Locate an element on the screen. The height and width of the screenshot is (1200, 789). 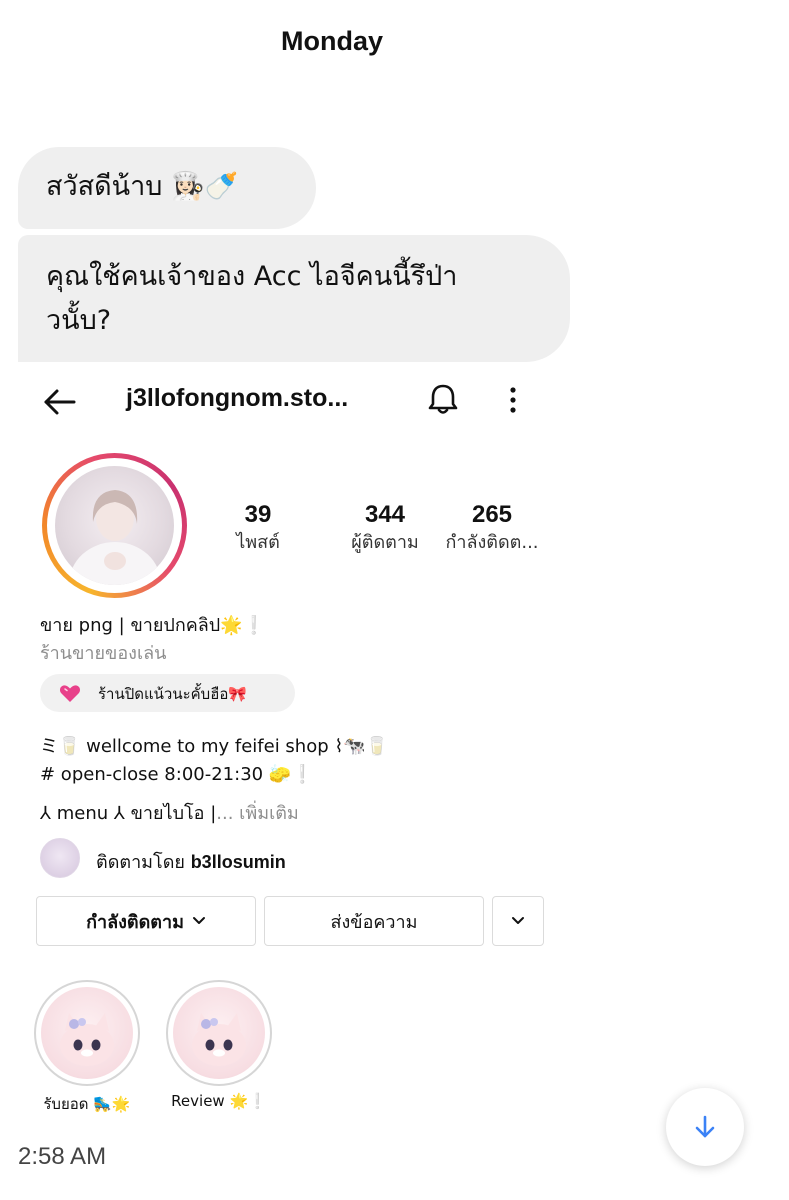
message-button-label: ส่งข้อความ is located at coordinates (374, 922).